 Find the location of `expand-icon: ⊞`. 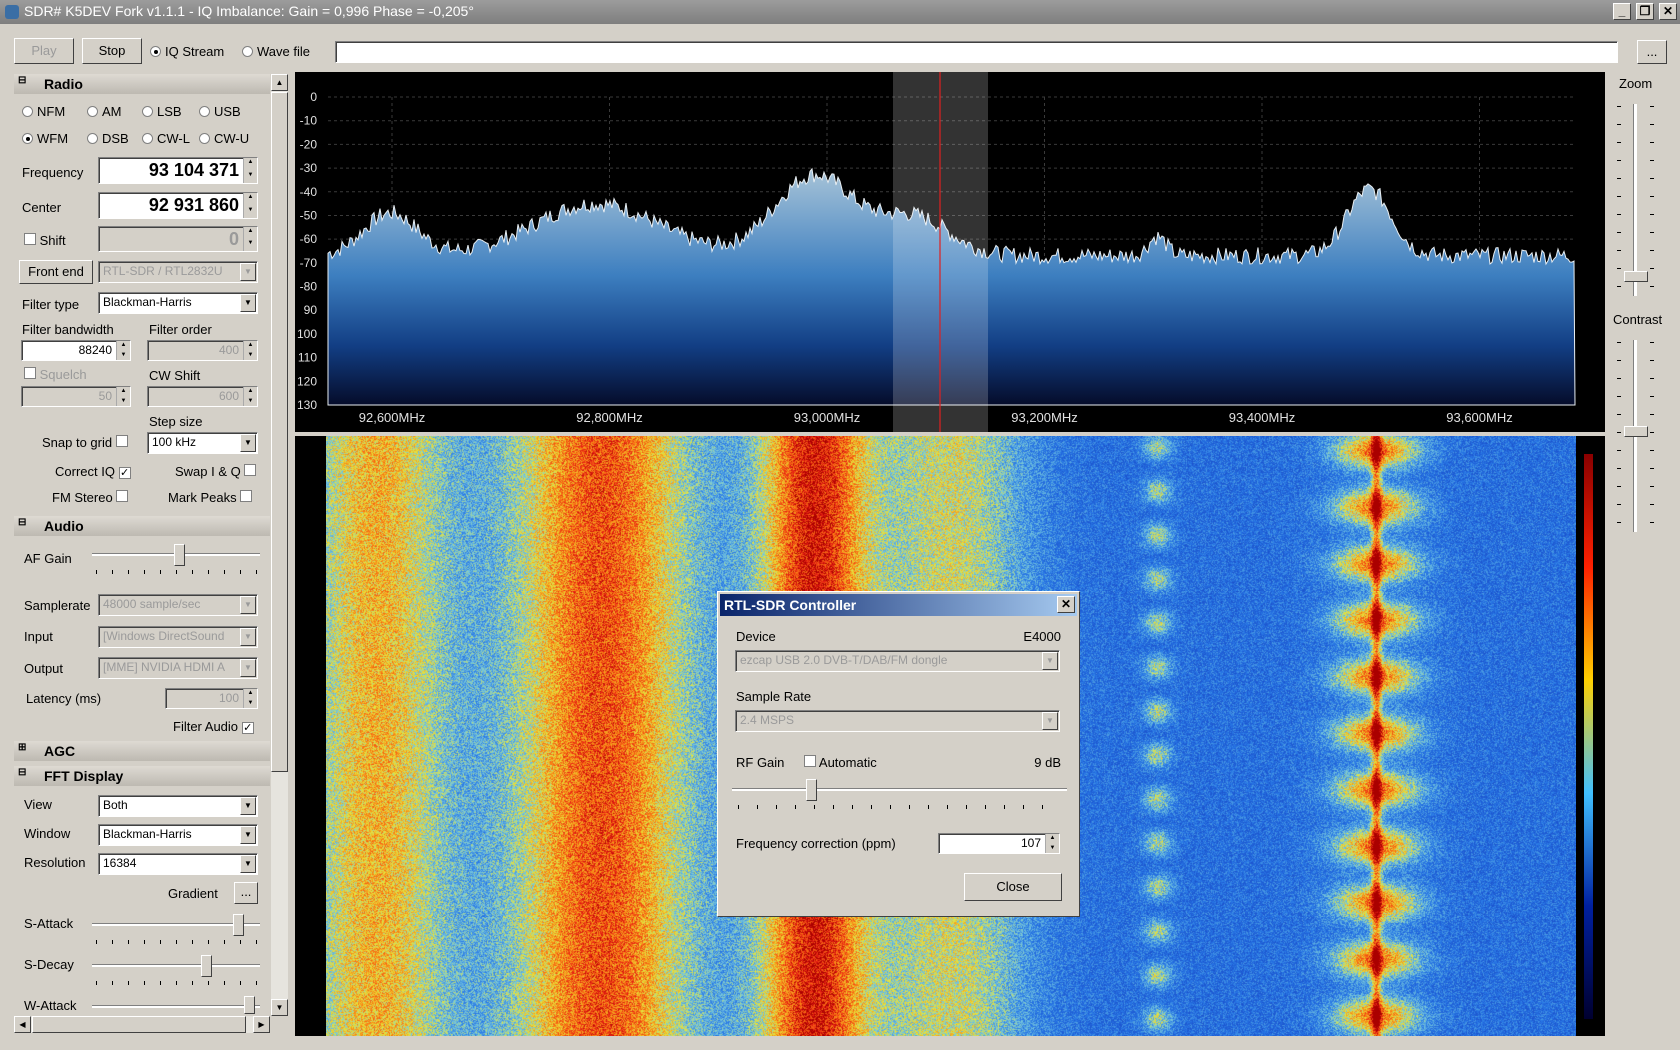

expand-icon: ⊞ is located at coordinates (22, 747).